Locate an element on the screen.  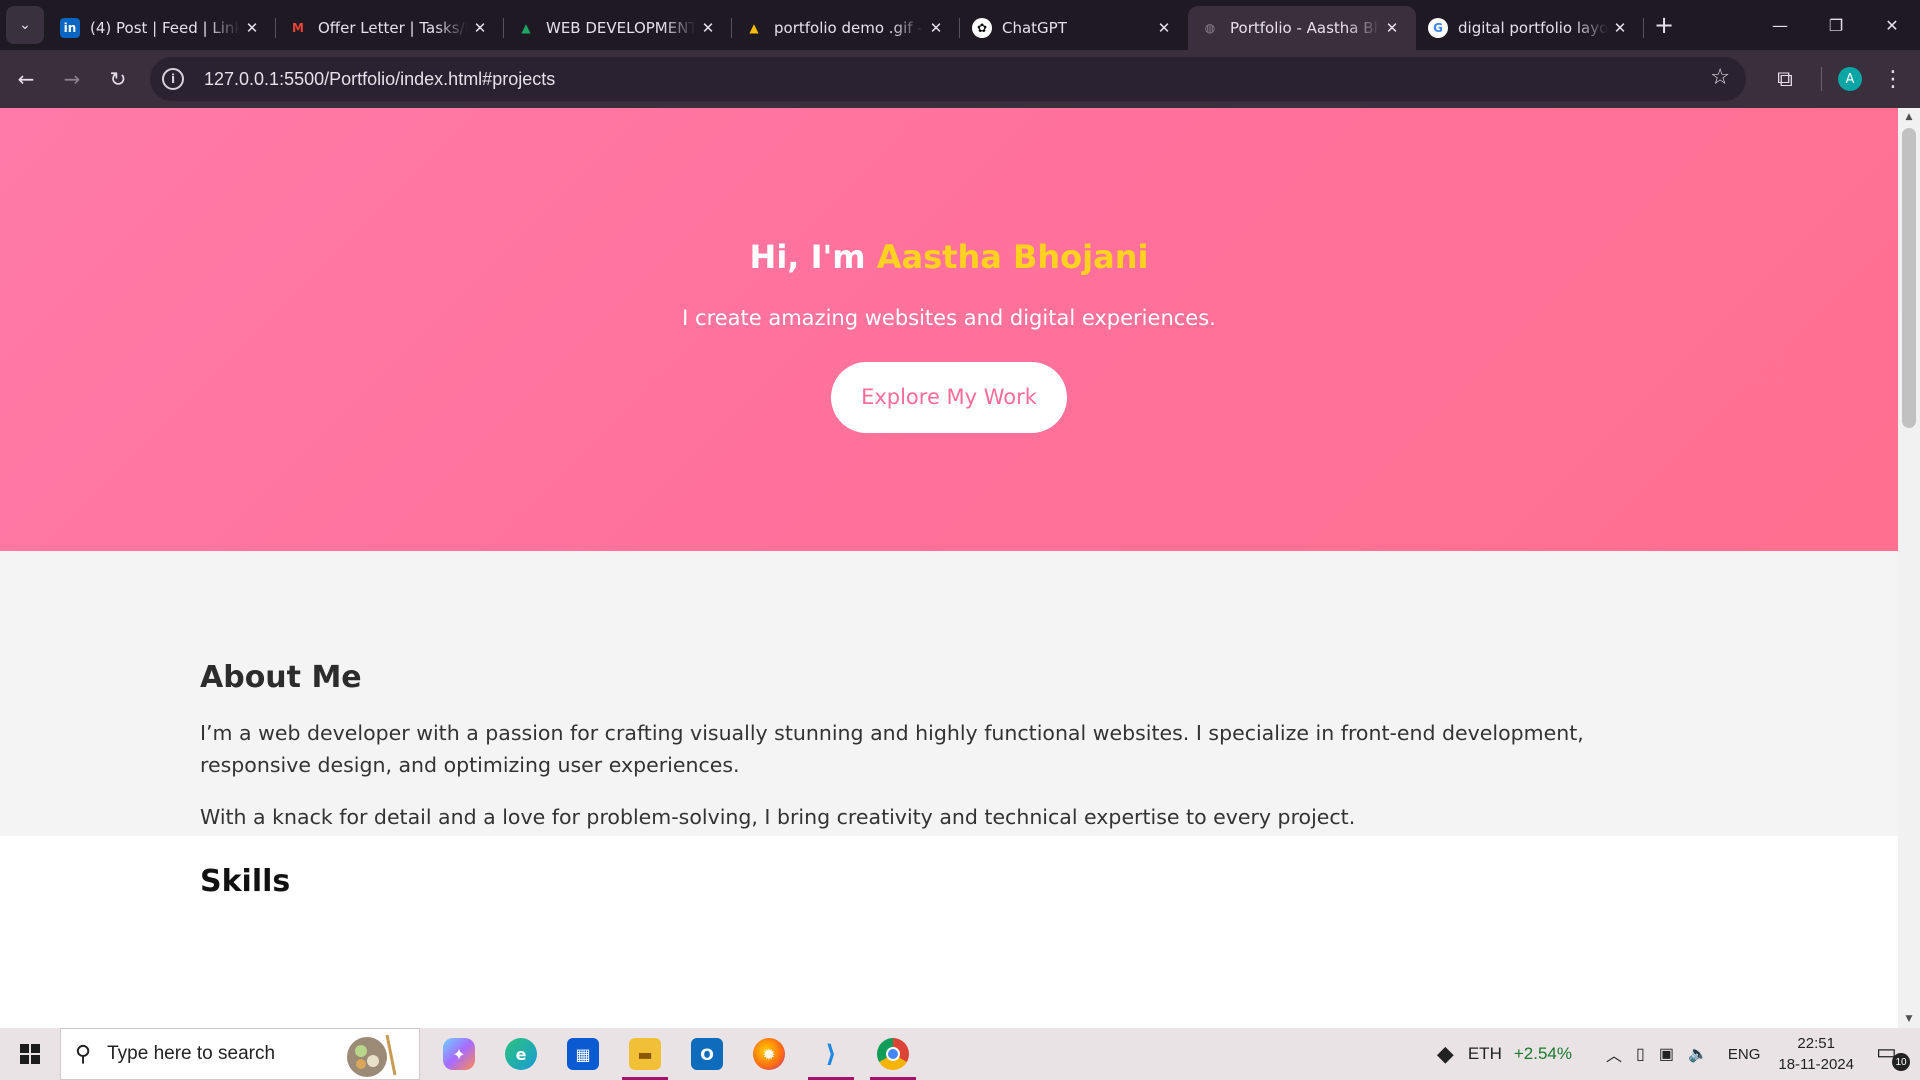
search-icon: ⚲ is located at coordinates (83, 1054).